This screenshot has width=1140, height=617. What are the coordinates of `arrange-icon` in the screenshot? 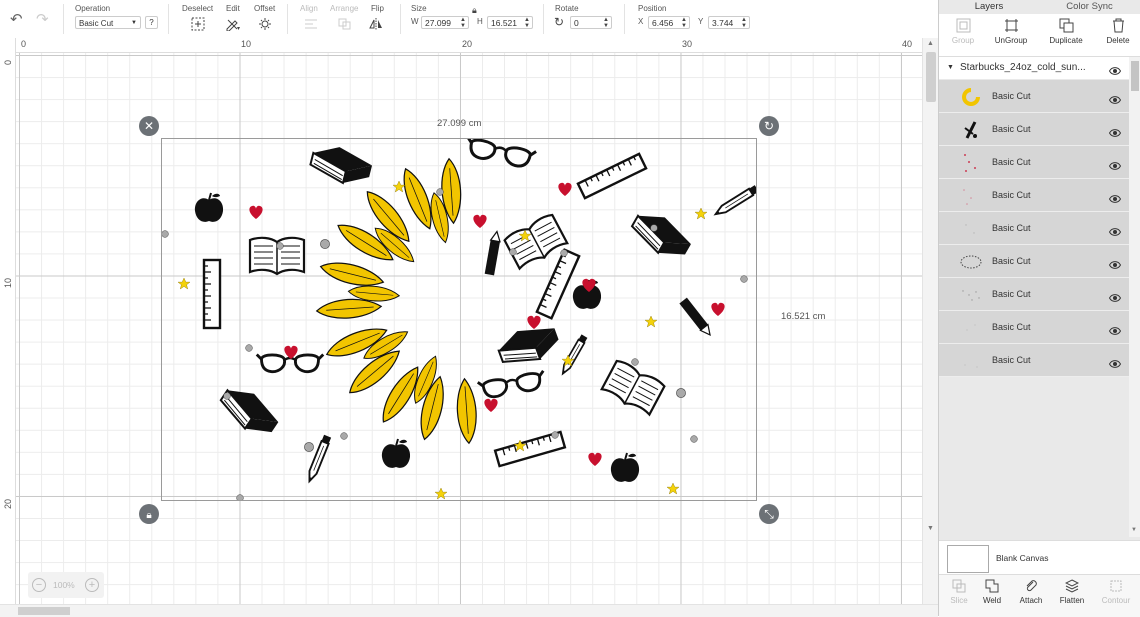 It's located at (345, 24).